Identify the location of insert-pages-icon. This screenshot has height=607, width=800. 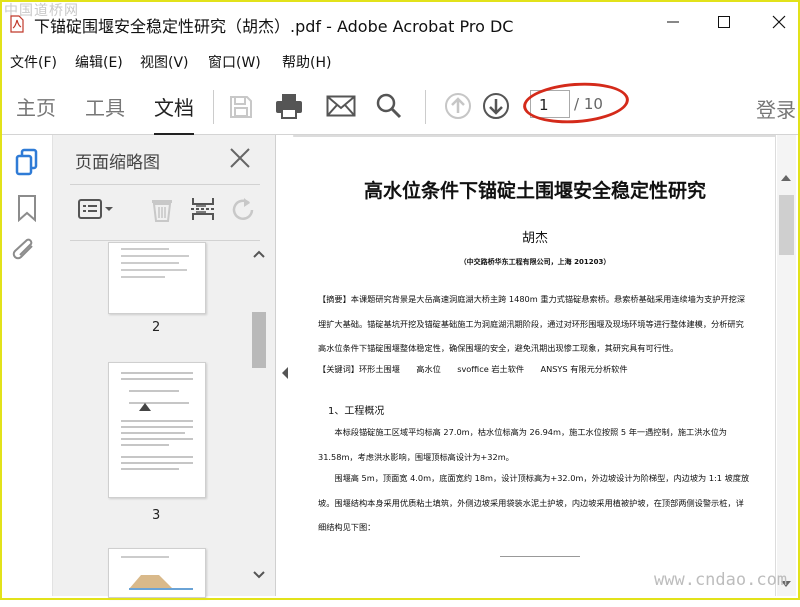
(203, 209).